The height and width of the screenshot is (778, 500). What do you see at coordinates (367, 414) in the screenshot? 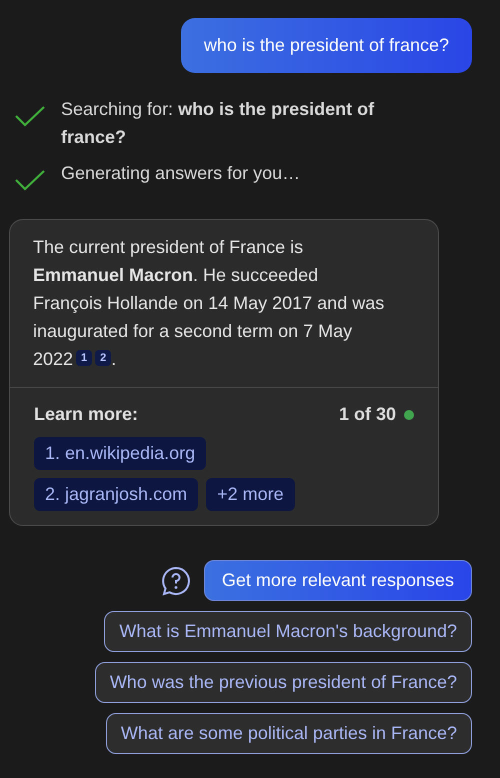
I see `page-counter: 1 of 30` at bounding box center [367, 414].